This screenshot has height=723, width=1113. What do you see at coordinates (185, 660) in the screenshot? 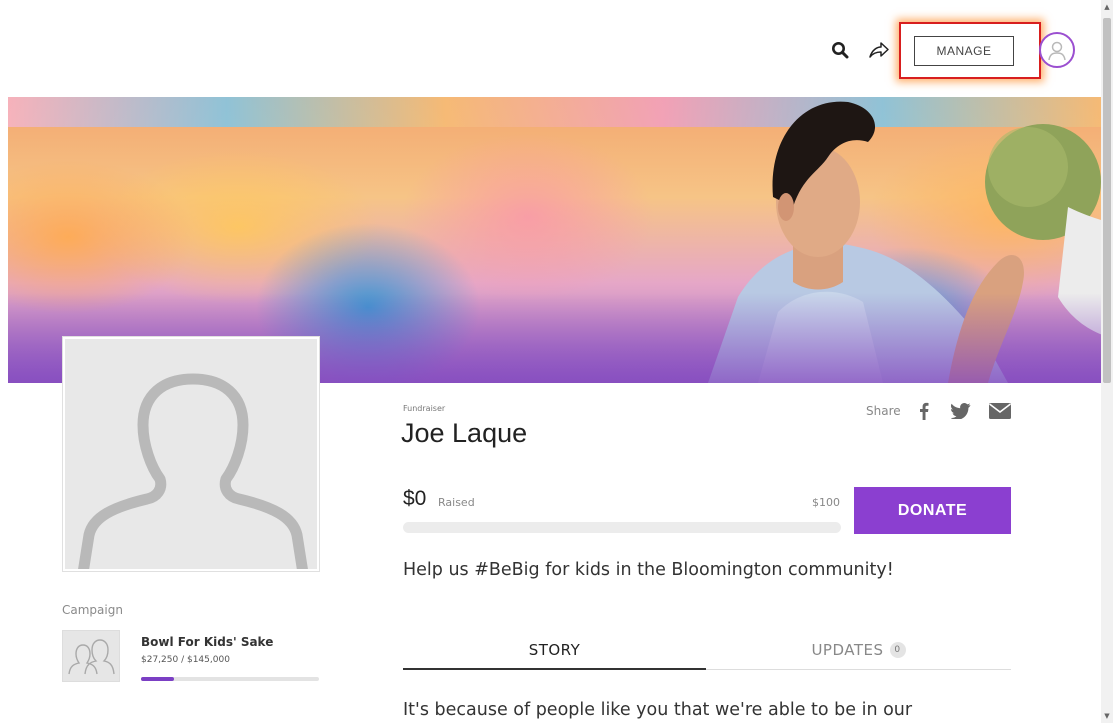
I see `campaign-amount: $27,250 / $145,000` at bounding box center [185, 660].